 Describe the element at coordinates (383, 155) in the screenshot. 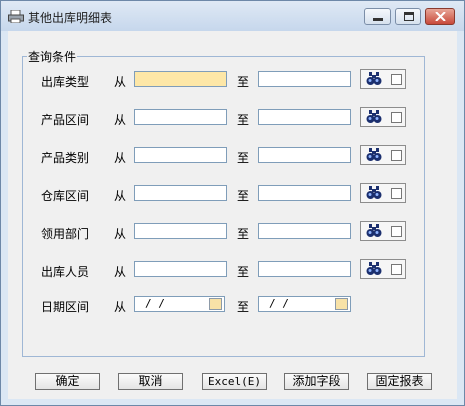

I see `product-category-browse` at that location.